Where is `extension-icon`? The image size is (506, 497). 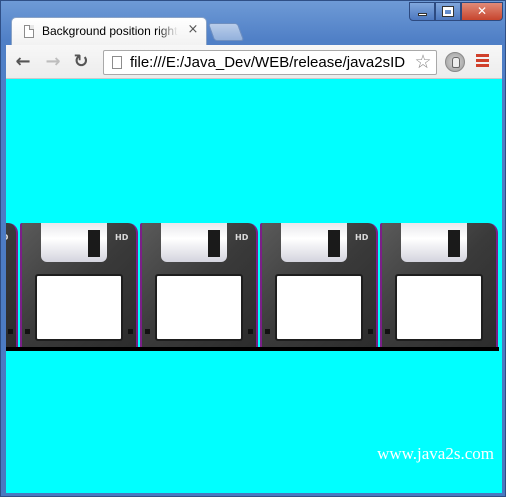 extension-icon is located at coordinates (455, 62).